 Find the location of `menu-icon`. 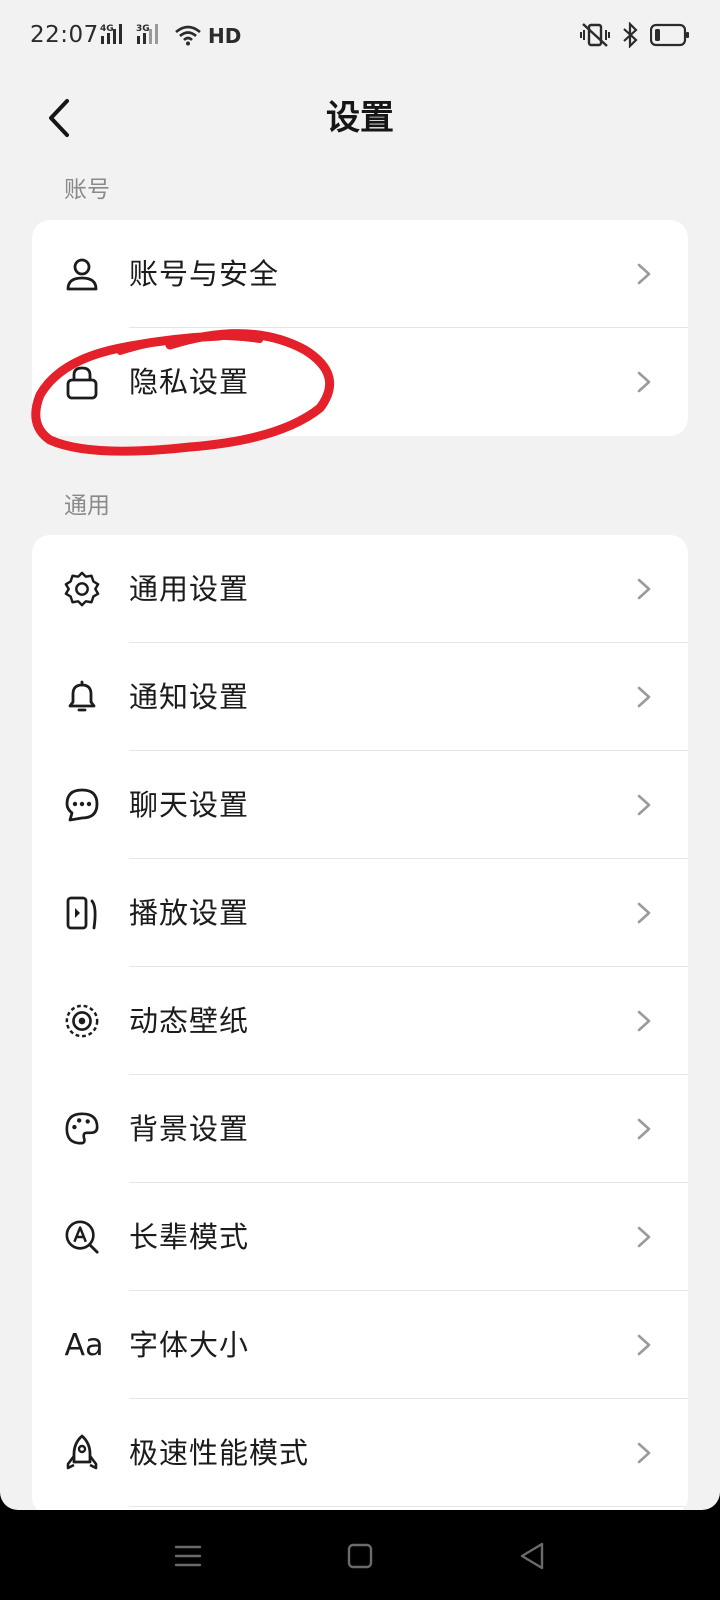

menu-icon is located at coordinates (188, 1556).